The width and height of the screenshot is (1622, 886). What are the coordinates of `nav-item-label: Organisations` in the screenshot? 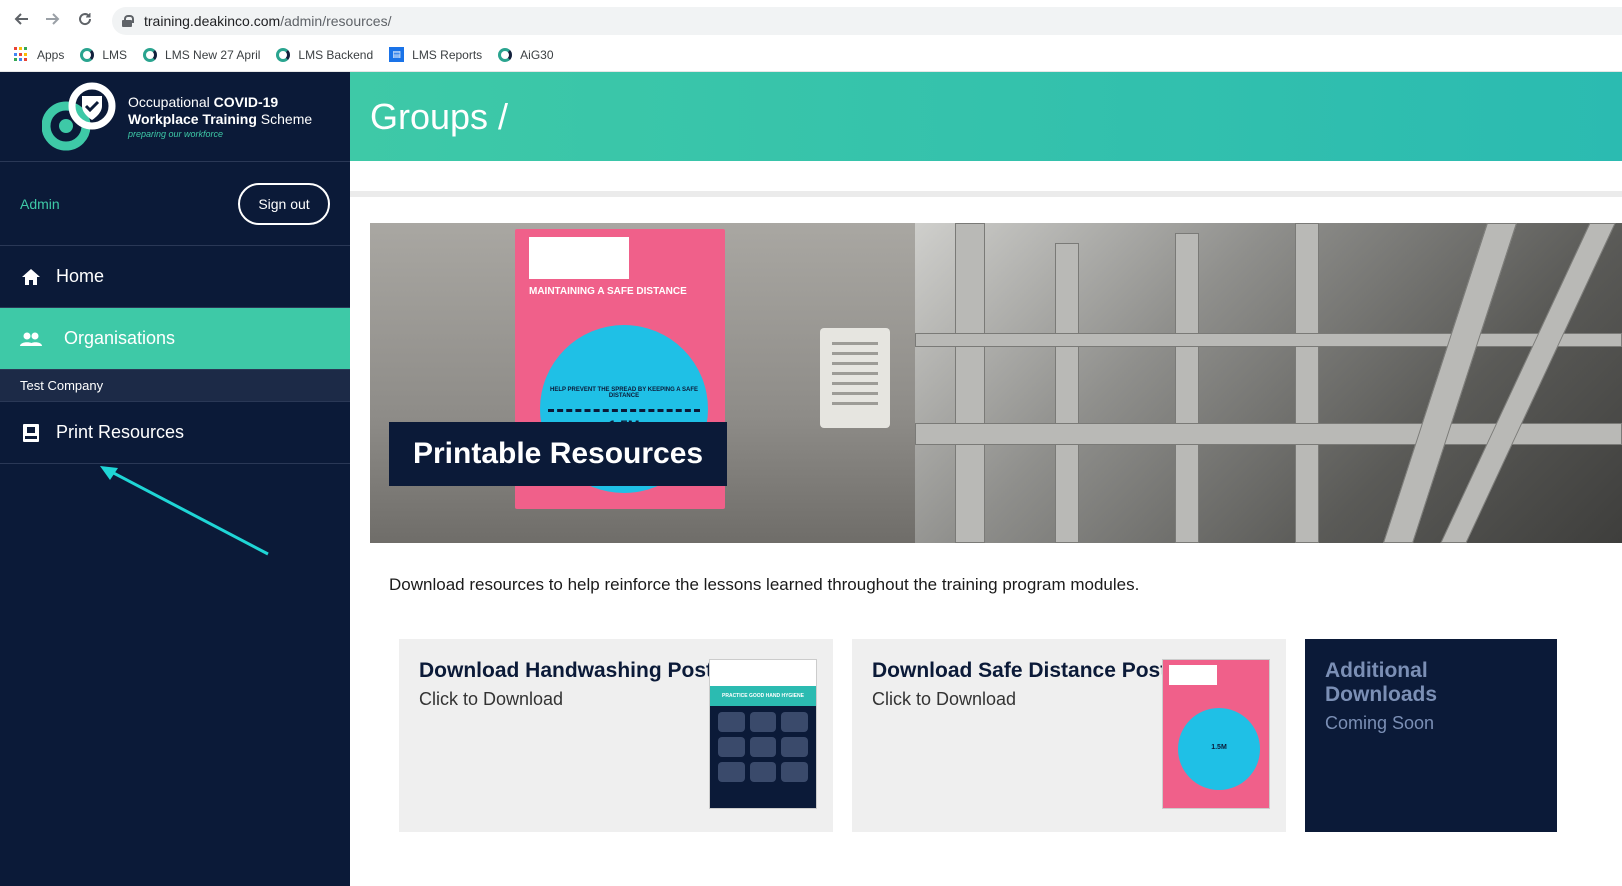 It's located at (120, 338).